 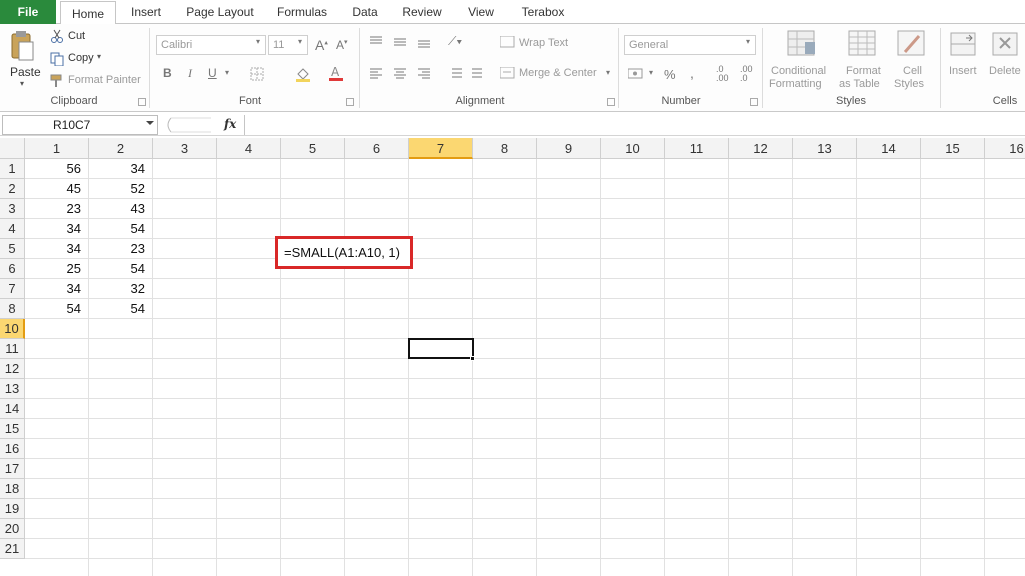 What do you see at coordinates (754, 102) in the screenshot?
I see `number-launcher-icon` at bounding box center [754, 102].